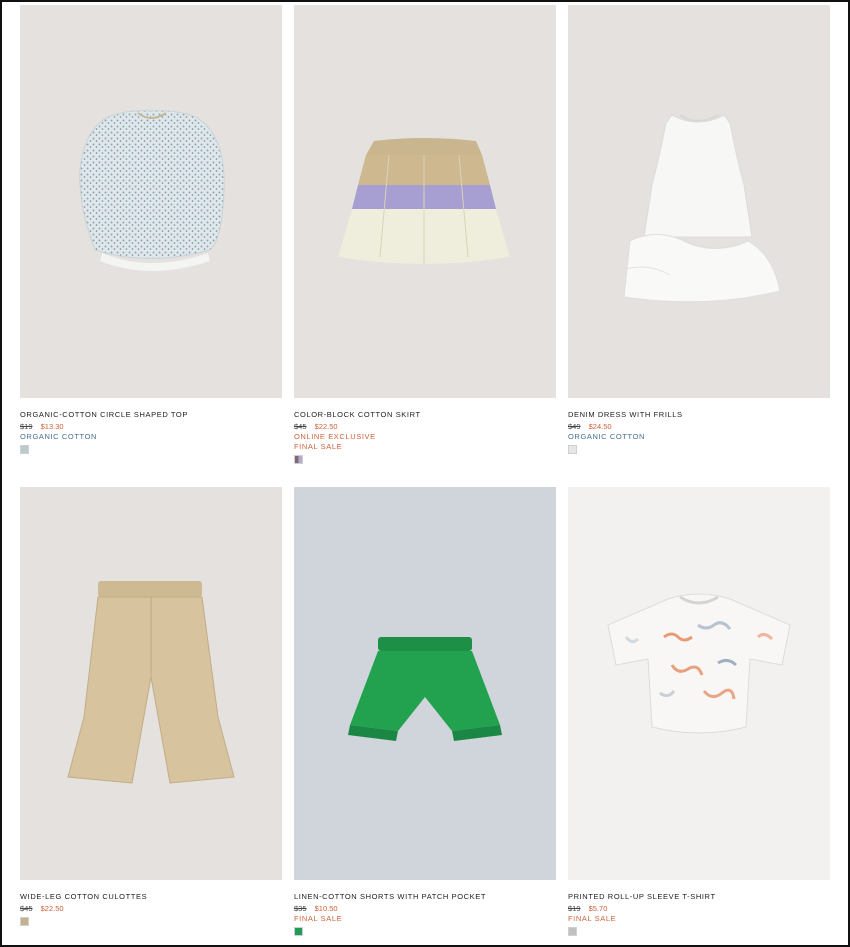 The image size is (850, 947). What do you see at coordinates (335, 436) in the screenshot?
I see `product-tag-online-exclusive: ONLINE EXCLUSIVE` at bounding box center [335, 436].